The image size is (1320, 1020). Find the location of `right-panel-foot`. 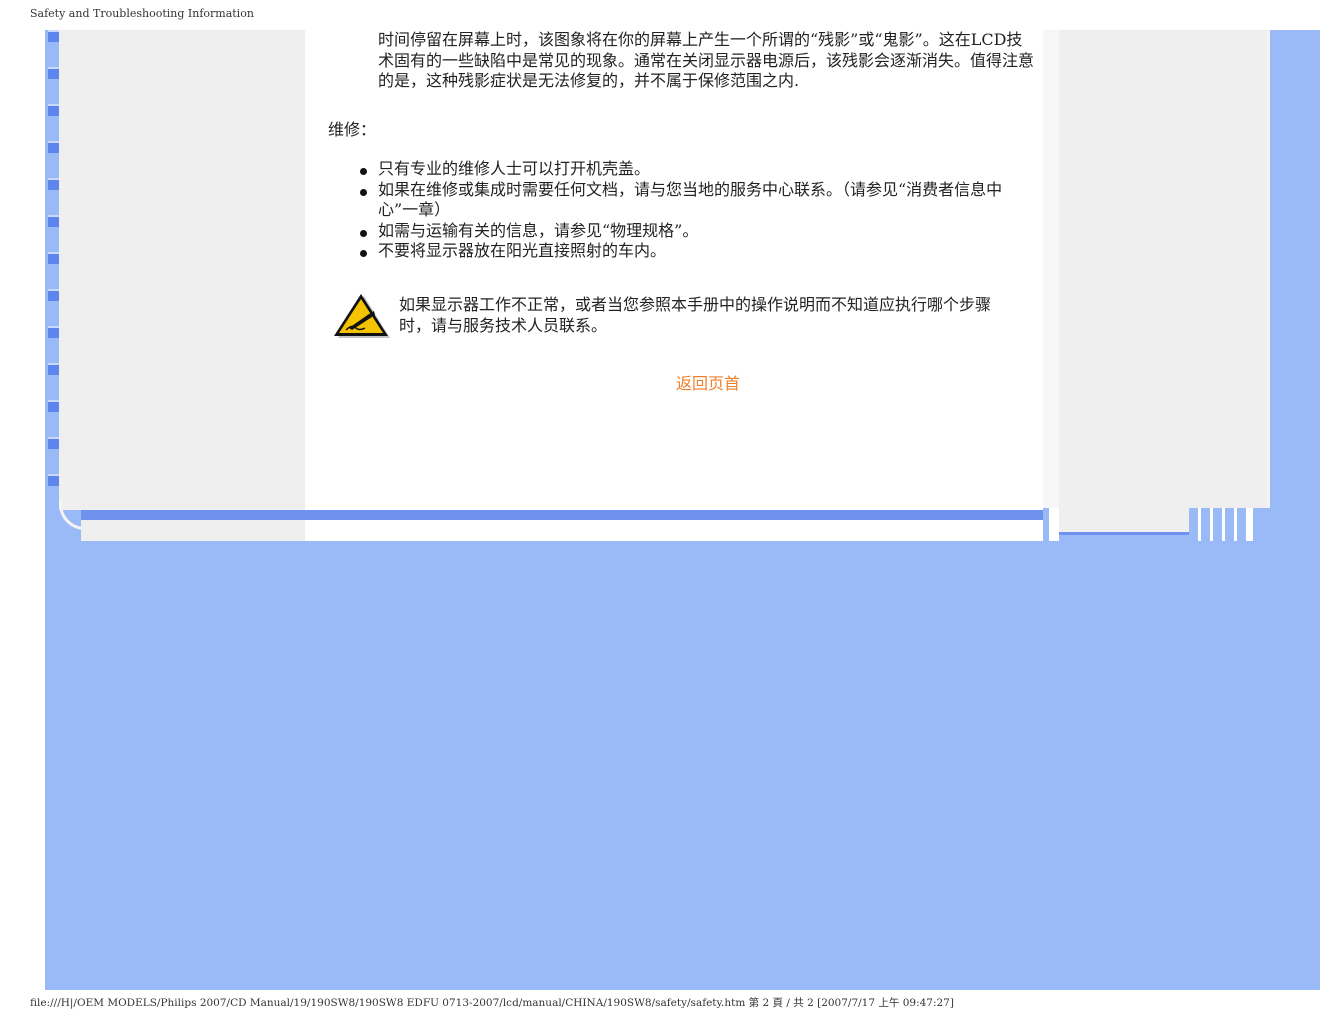

right-panel-foot is located at coordinates (1124, 521).